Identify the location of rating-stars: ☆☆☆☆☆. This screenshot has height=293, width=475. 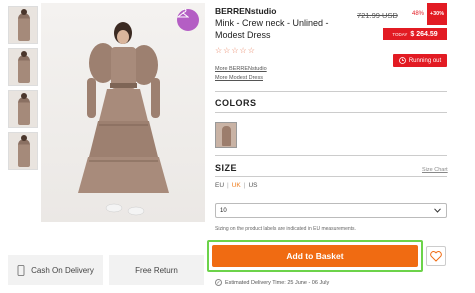
(235, 50).